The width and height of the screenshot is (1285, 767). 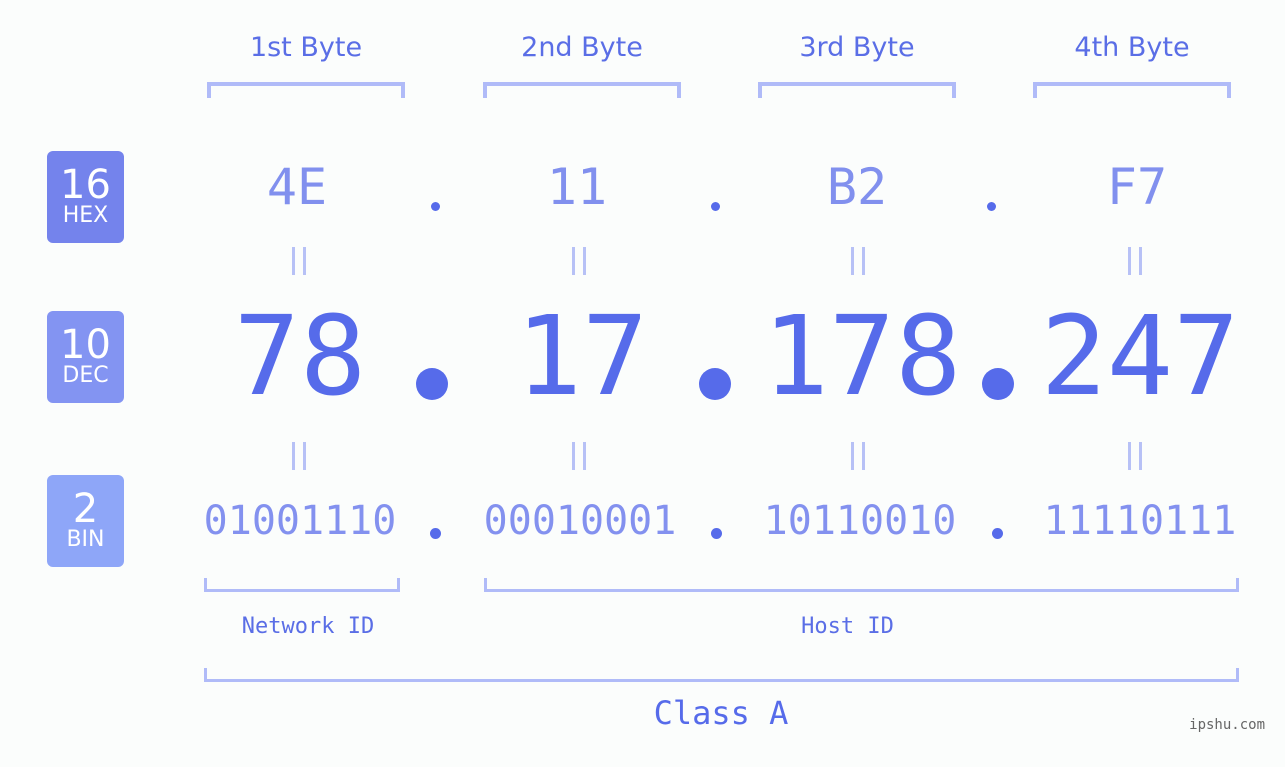 What do you see at coordinates (1140, 521) in the screenshot?
I see `bin-value-4: 11110111` at bounding box center [1140, 521].